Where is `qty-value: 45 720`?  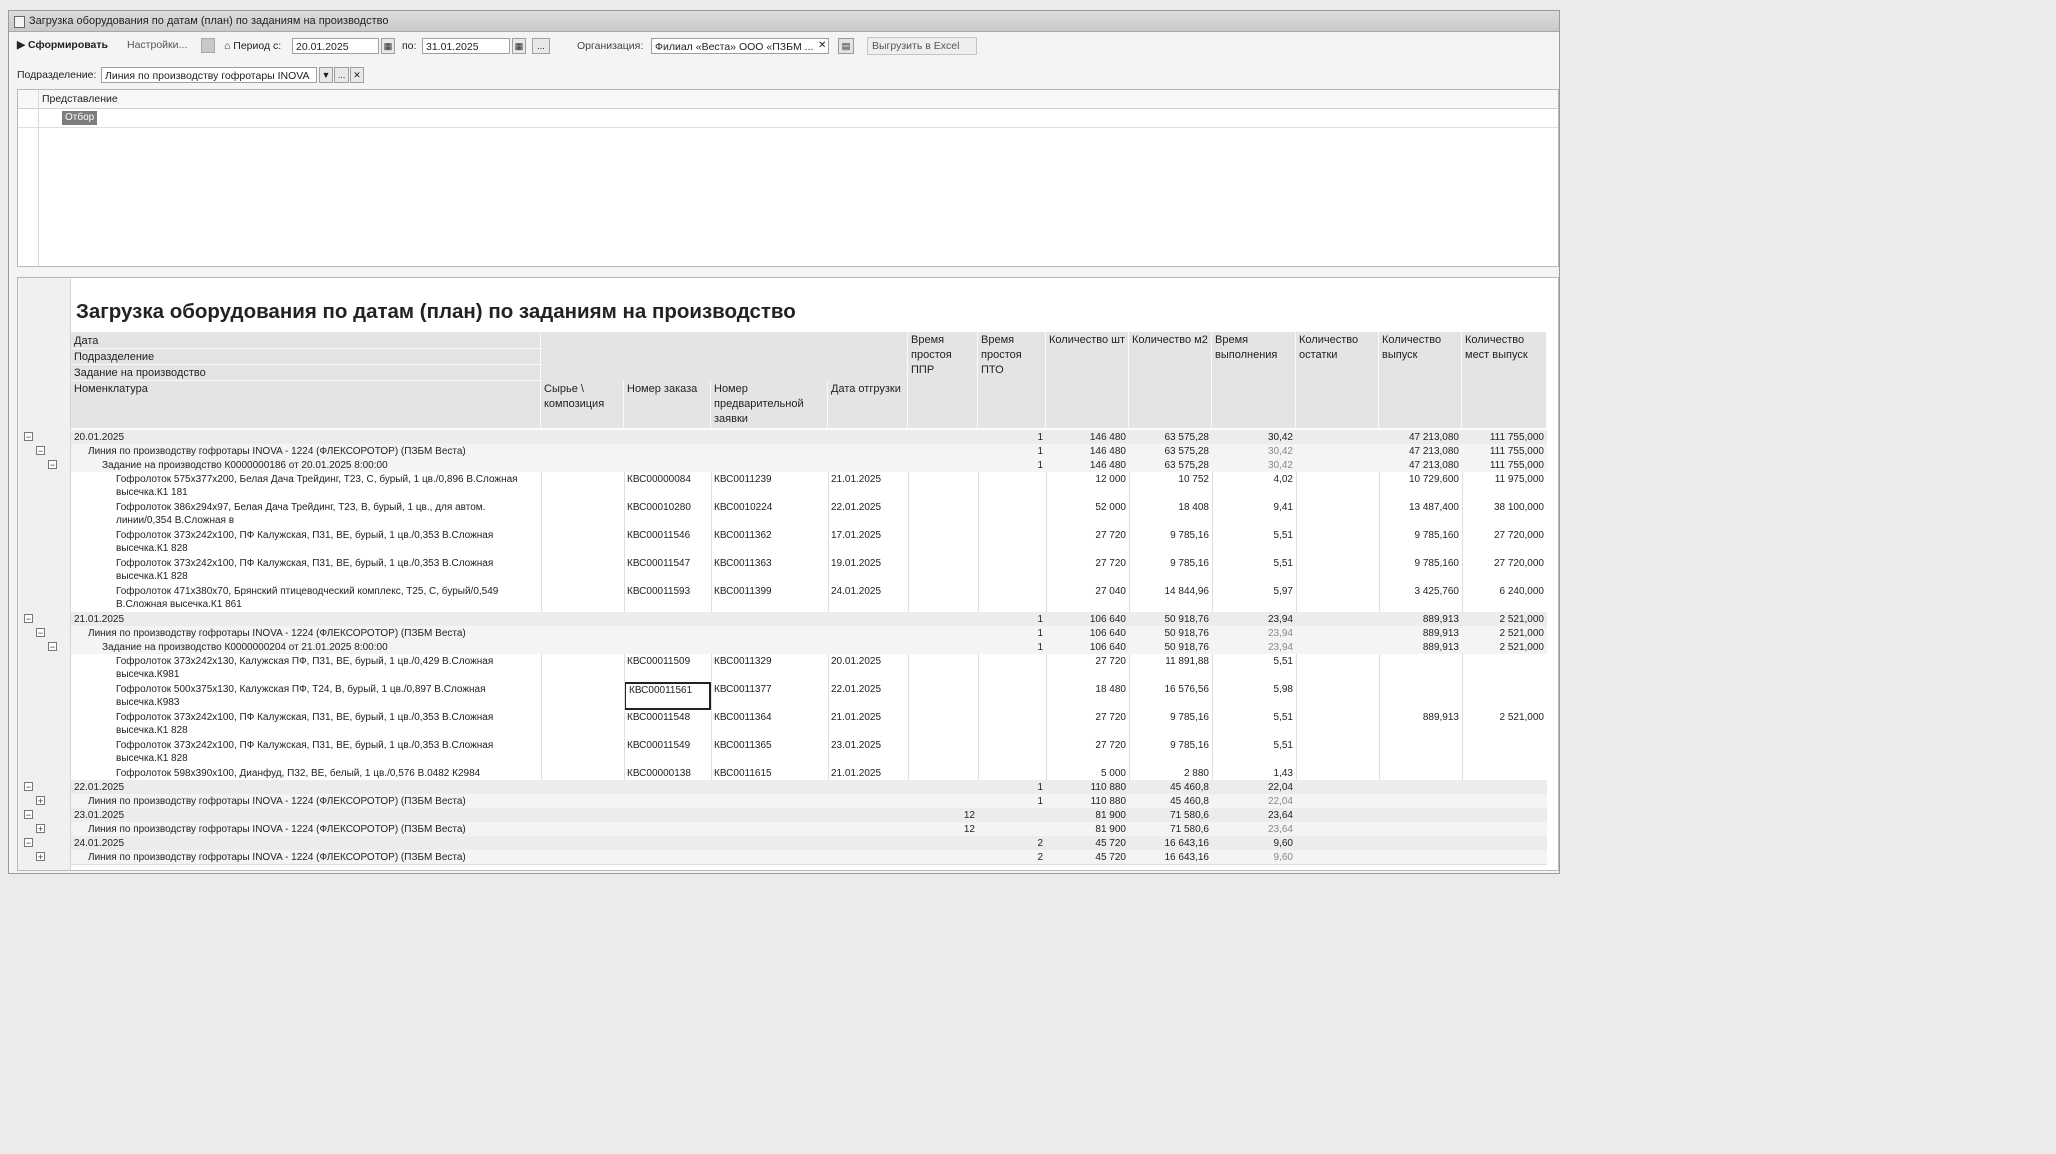
qty-value: 45 720 is located at coordinates (1087, 857).